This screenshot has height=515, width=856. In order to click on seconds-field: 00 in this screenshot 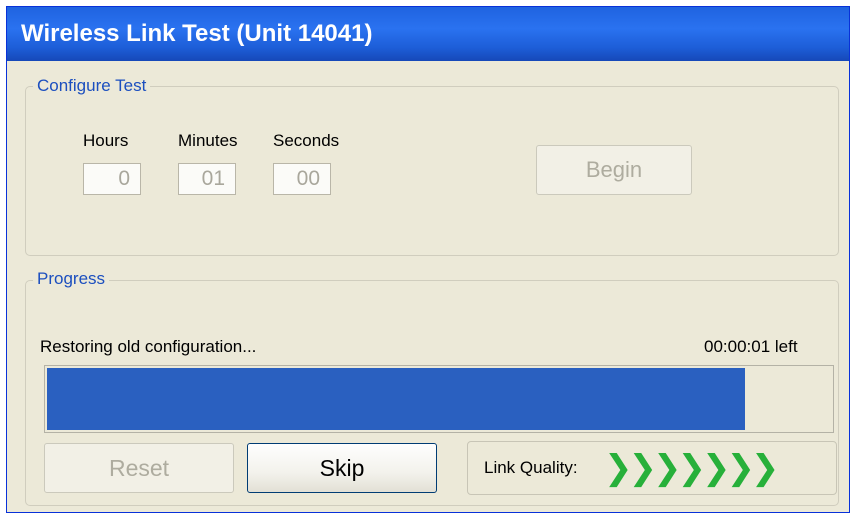, I will do `click(302, 179)`.